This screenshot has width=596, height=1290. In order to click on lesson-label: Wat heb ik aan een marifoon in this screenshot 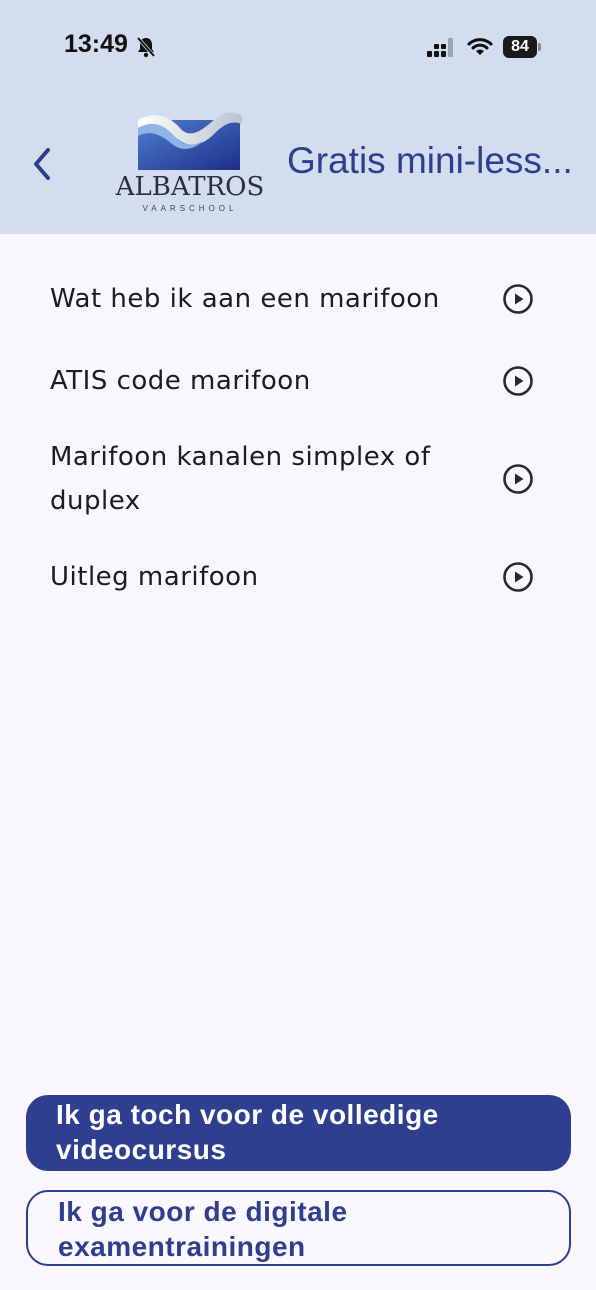, I will do `click(245, 299)`.